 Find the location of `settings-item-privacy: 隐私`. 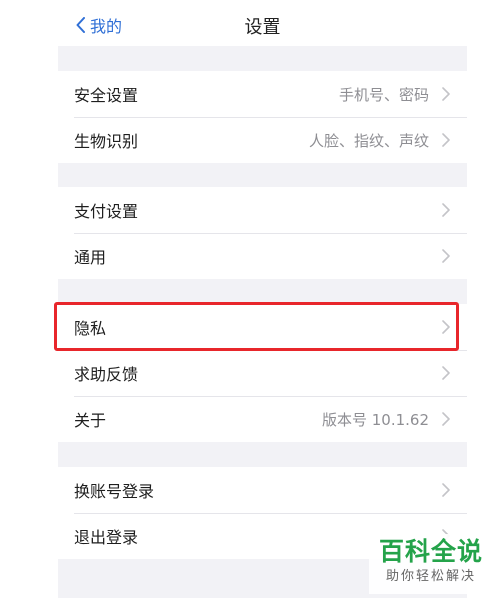

settings-item-privacy: 隐私 is located at coordinates (262, 327).